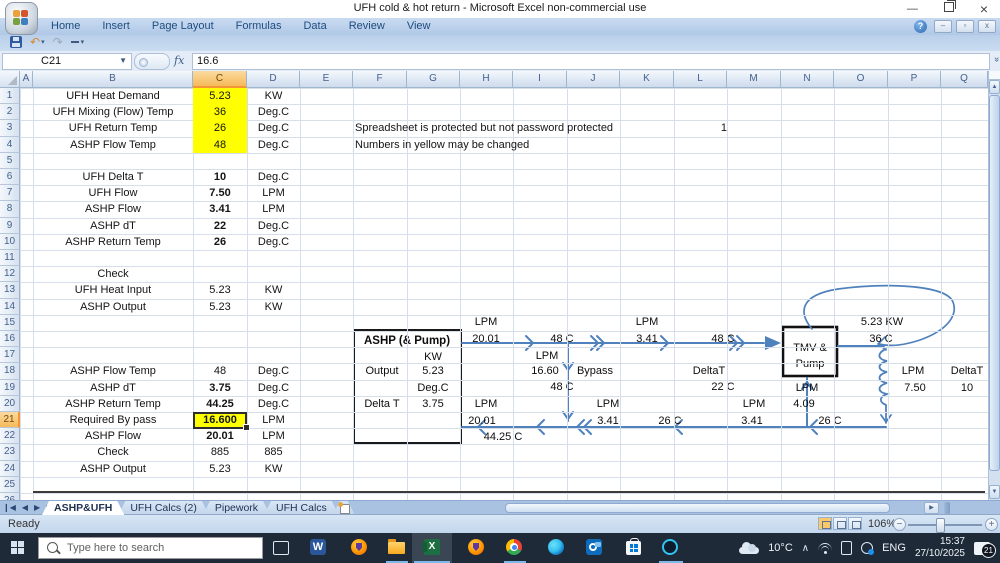 This screenshot has width=1000, height=563. What do you see at coordinates (847, 548) in the screenshot?
I see `device-icon` at bounding box center [847, 548].